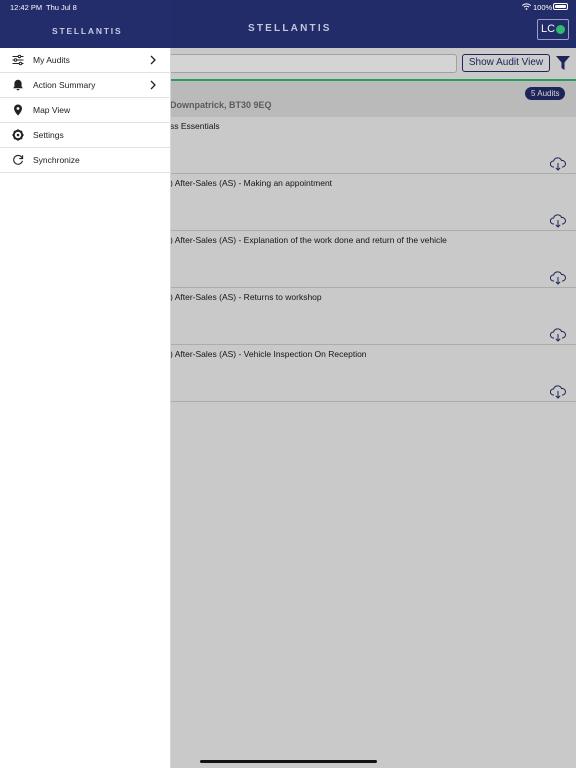  Describe the element at coordinates (288, 761) in the screenshot. I see `home-indicator` at that location.